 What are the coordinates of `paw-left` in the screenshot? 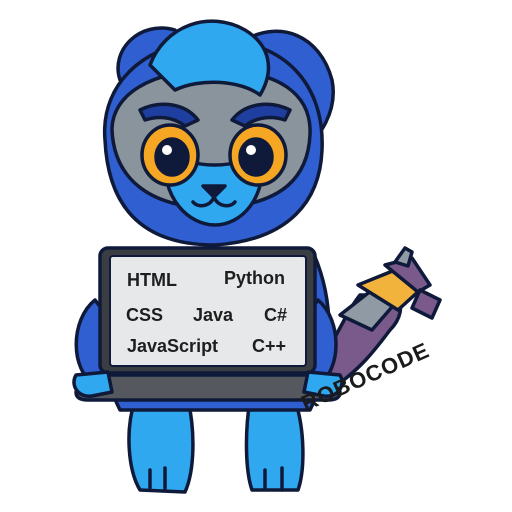 It's located at (93, 384).